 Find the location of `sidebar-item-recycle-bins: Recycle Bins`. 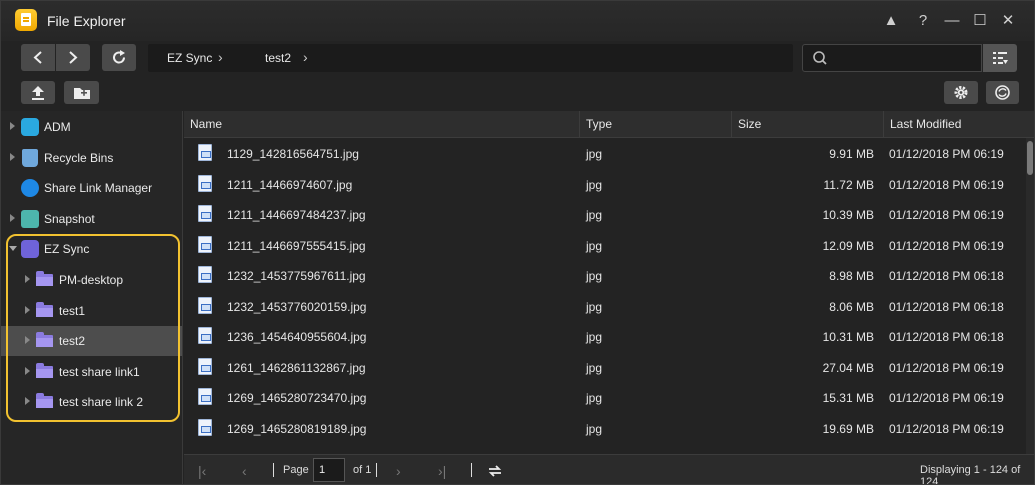

sidebar-item-recycle-bins: Recycle Bins is located at coordinates (91, 158).